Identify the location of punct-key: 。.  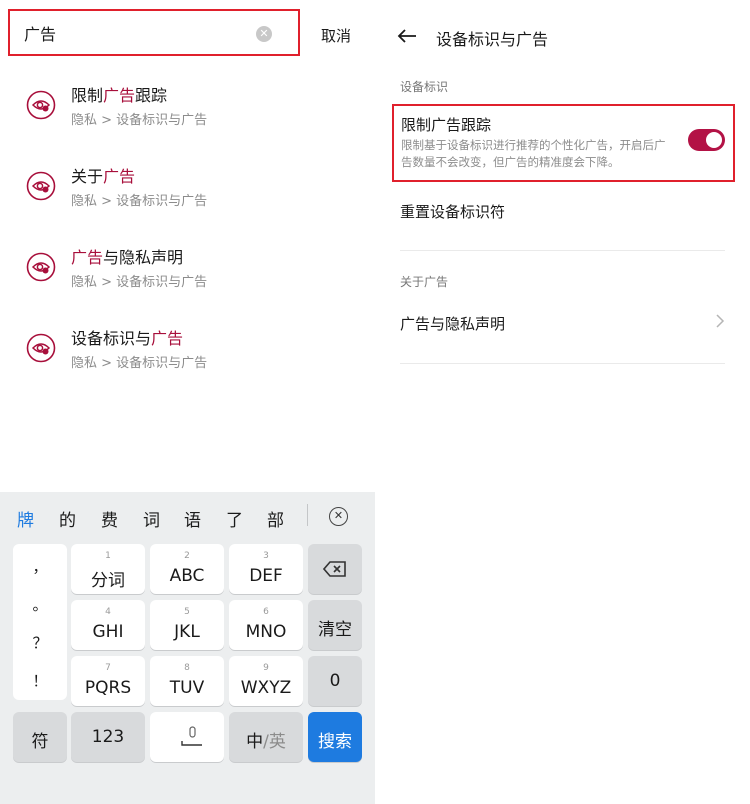
(40, 604).